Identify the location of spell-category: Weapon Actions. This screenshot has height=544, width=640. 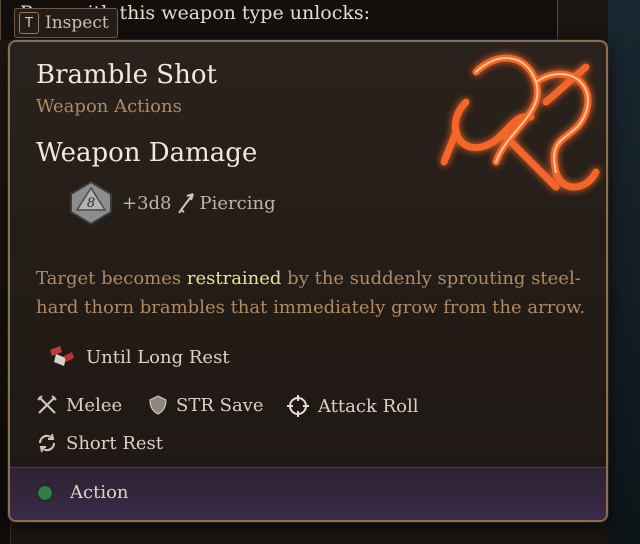
(109, 106).